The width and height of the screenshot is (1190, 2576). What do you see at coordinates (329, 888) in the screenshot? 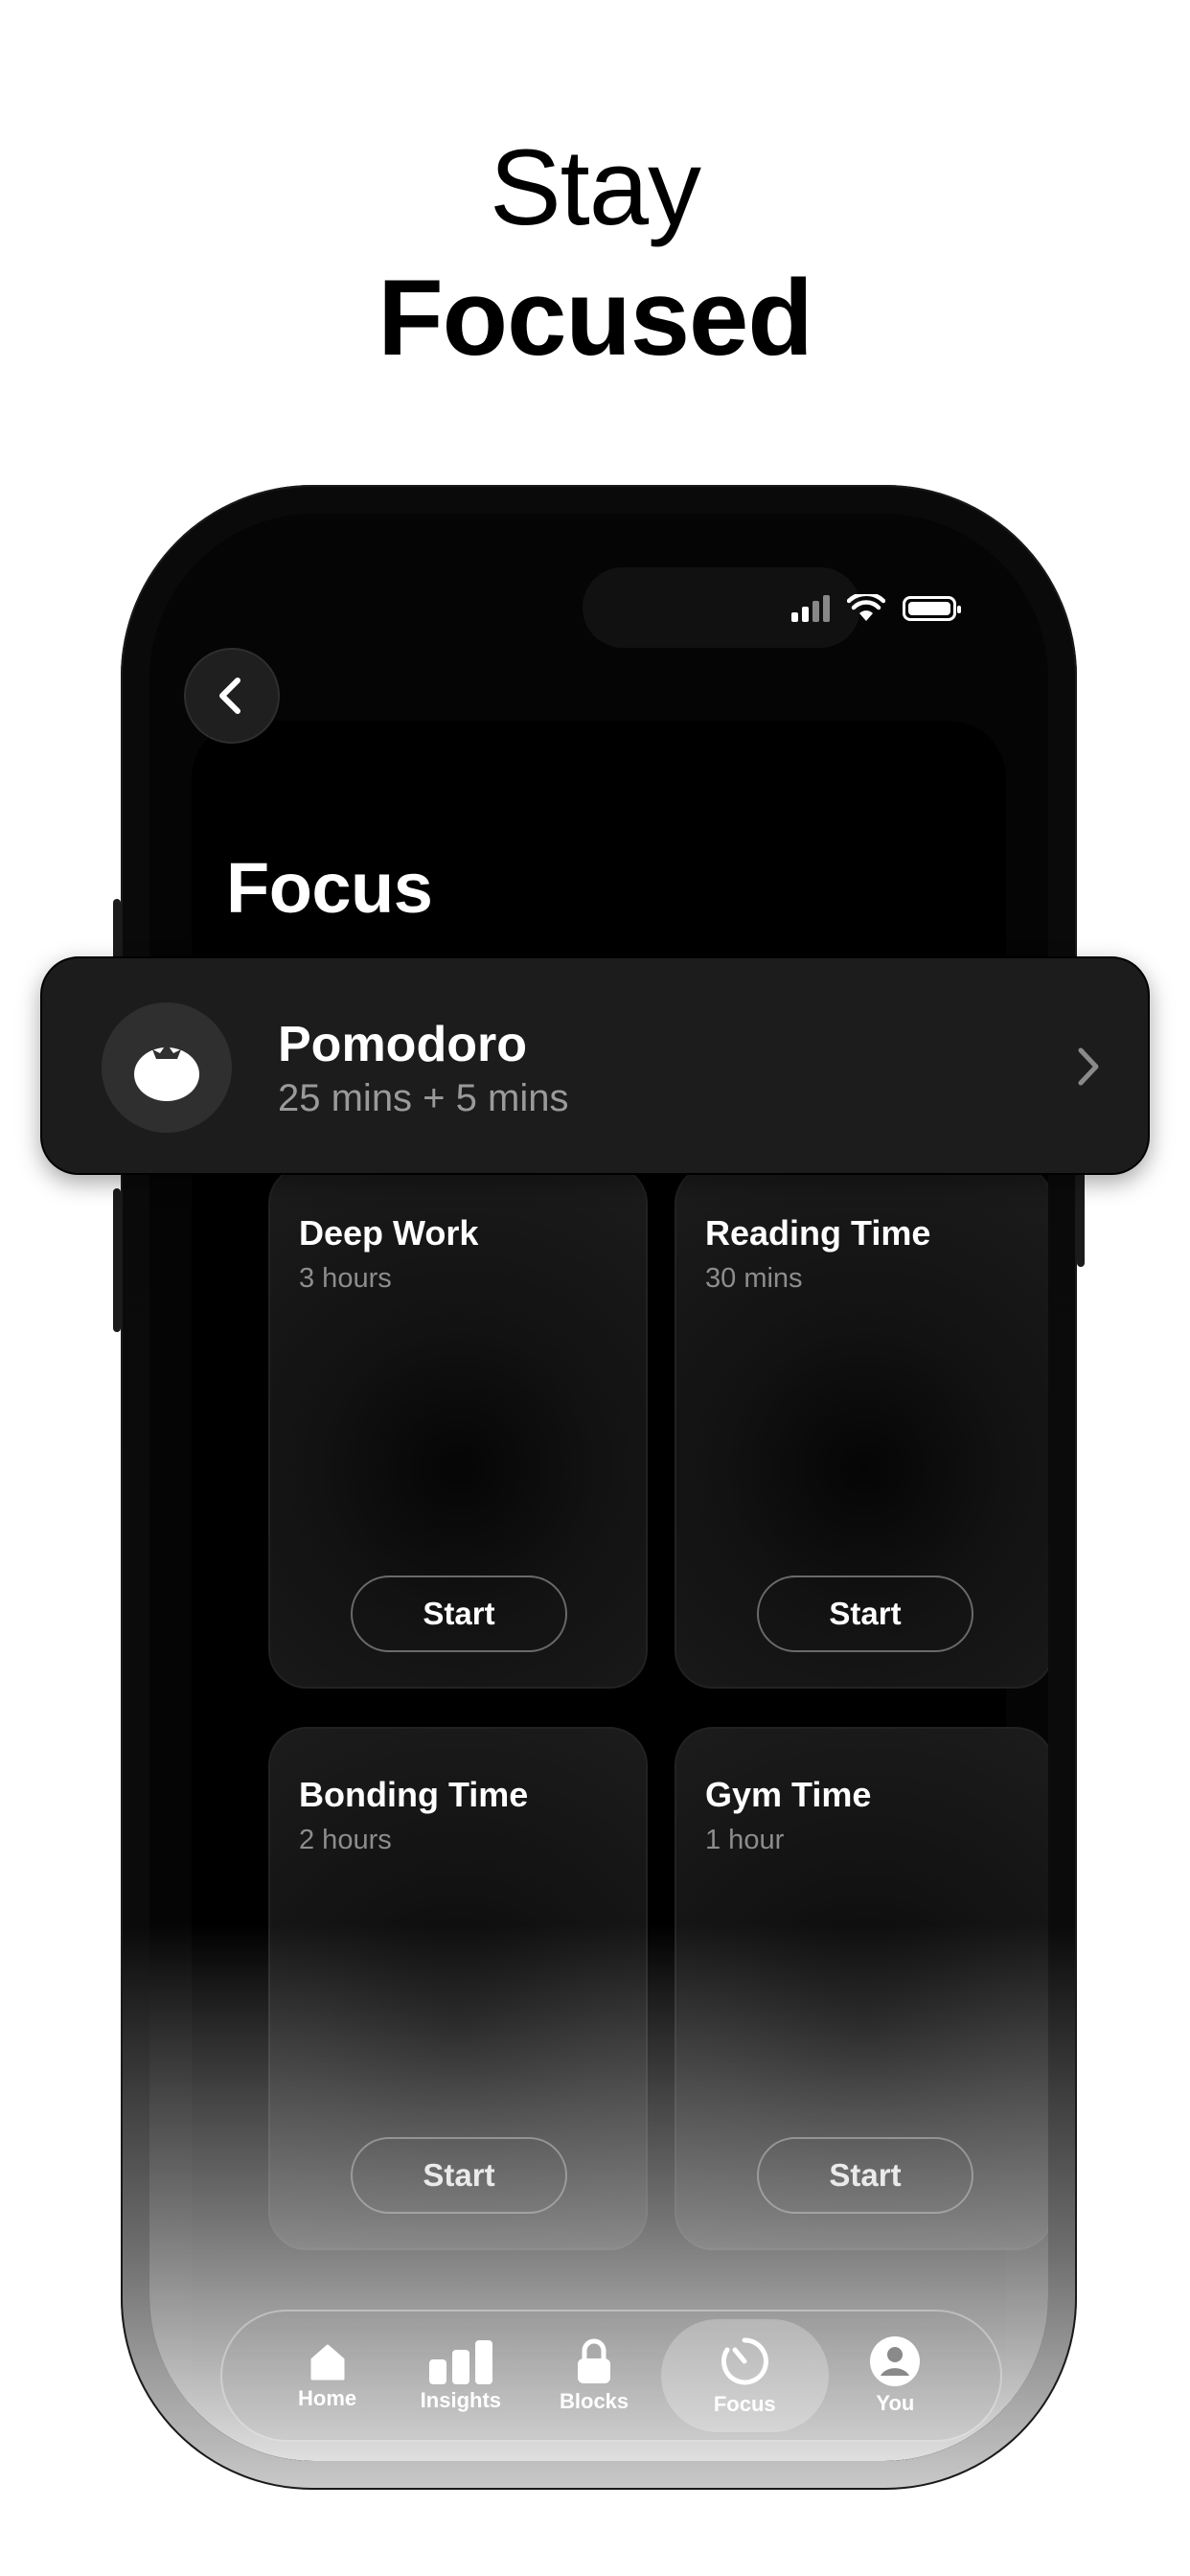
I see `page-title: Focus` at bounding box center [329, 888].